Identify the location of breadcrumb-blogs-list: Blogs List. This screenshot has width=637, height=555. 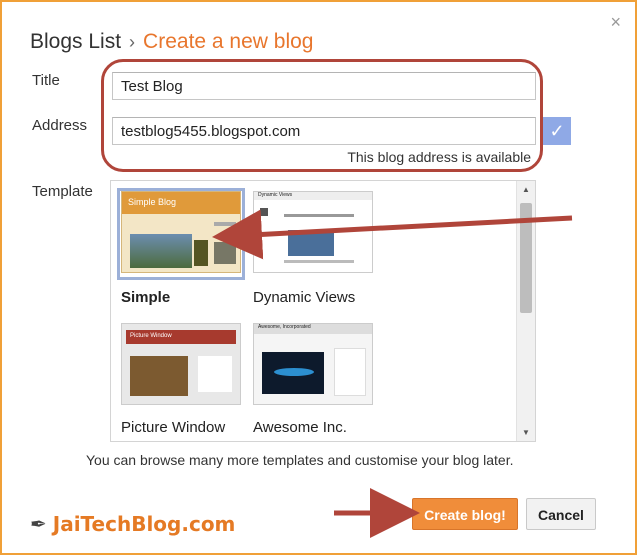
(75, 41).